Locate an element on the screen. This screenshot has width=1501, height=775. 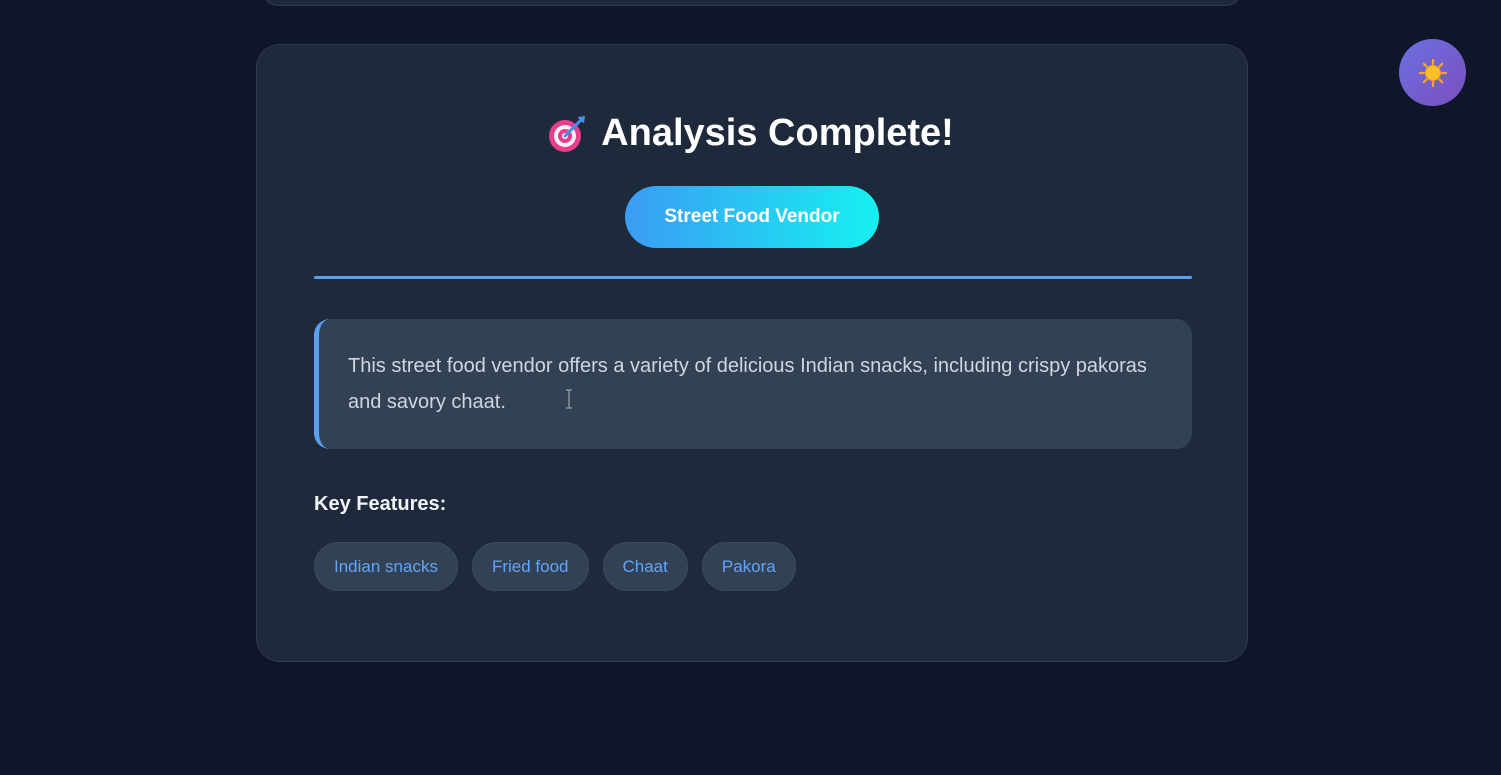
category-badge: Street Food Vendor is located at coordinates (752, 217).